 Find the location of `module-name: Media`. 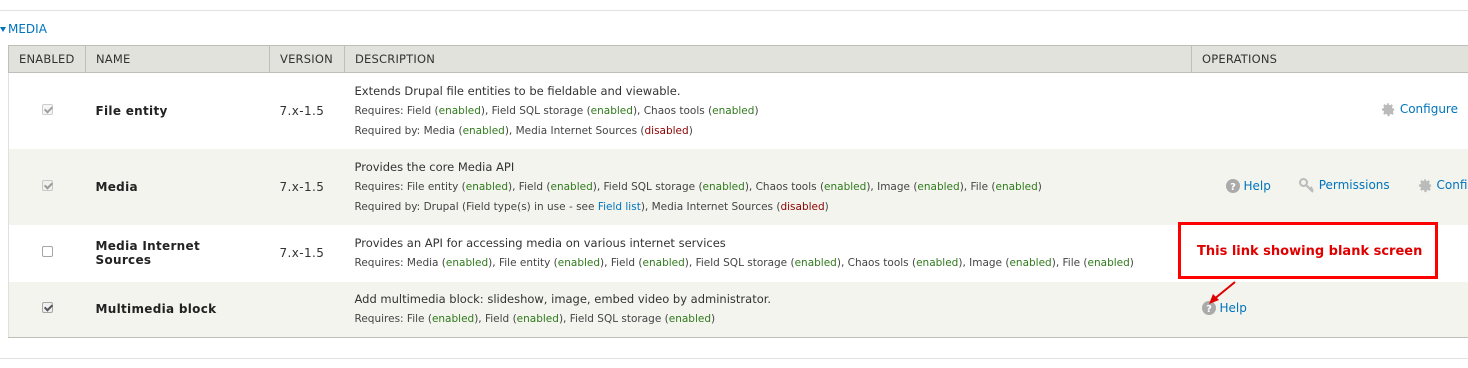

module-name: Media is located at coordinates (116, 186).